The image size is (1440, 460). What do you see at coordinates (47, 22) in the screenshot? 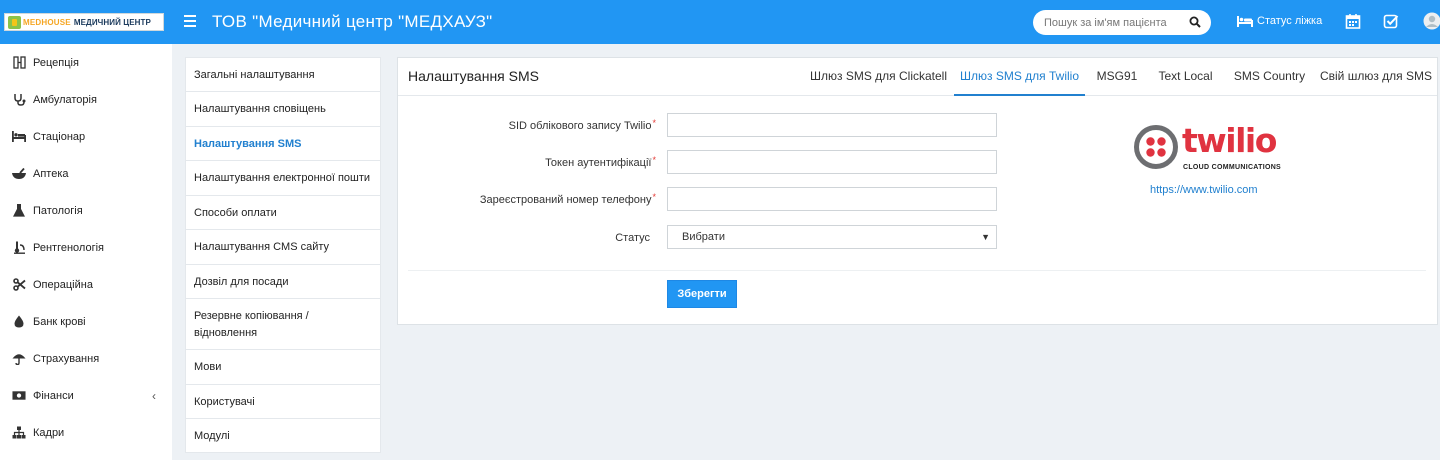
I see `logo-brand: MEDHOUSE` at bounding box center [47, 22].